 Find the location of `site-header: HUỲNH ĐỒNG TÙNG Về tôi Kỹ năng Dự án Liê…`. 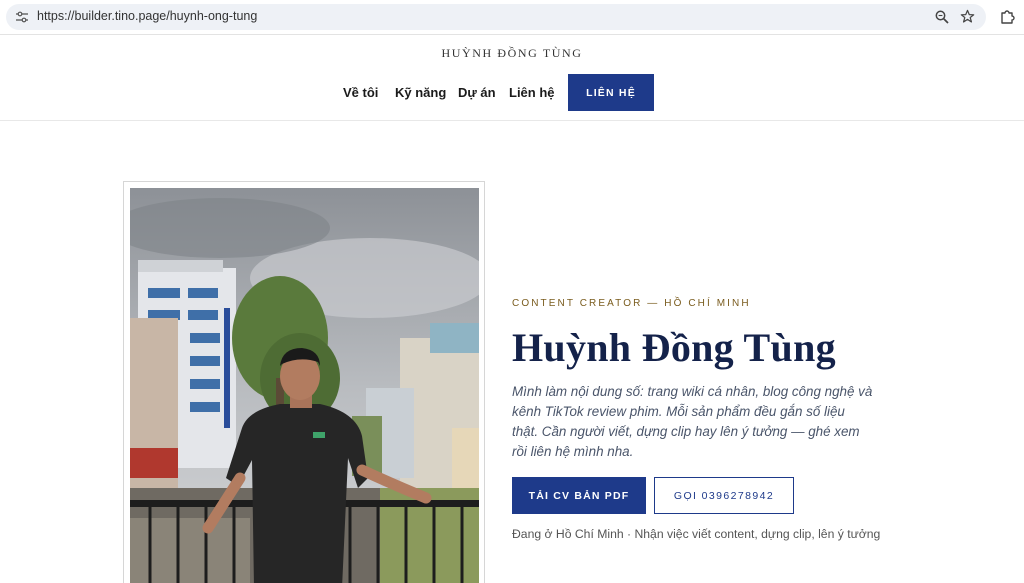

site-header: HUỲNH ĐỒNG TÙNG Về tôi Kỹ năng Dự án Liê… is located at coordinates (512, 78).